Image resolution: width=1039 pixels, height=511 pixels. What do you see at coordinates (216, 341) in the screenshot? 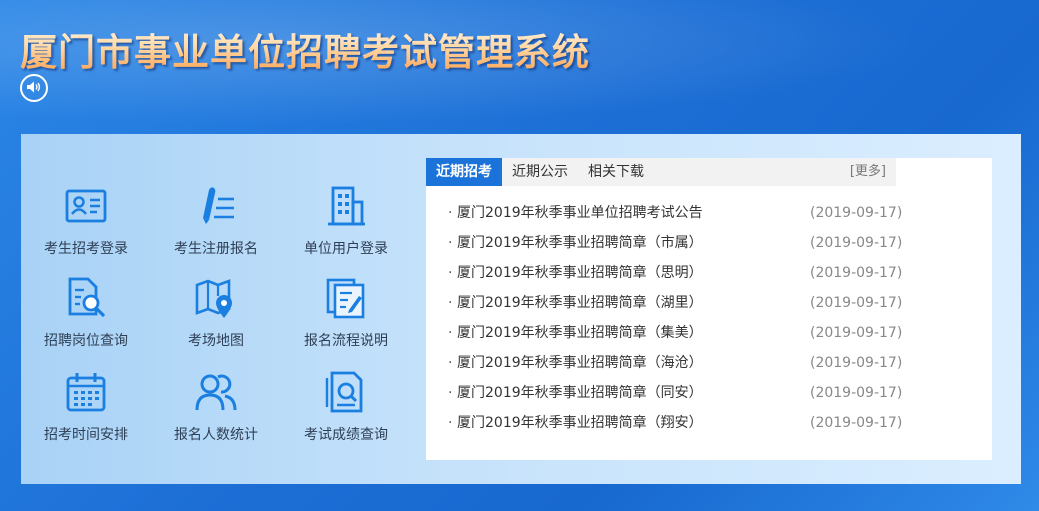
I see `menu-label: 考场地图` at bounding box center [216, 341].